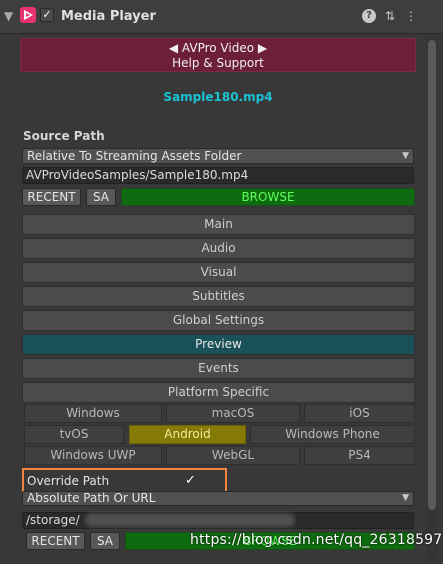 This screenshot has width=443, height=564. What do you see at coordinates (268, 197) in the screenshot?
I see `browse-button: BROWSE` at bounding box center [268, 197].